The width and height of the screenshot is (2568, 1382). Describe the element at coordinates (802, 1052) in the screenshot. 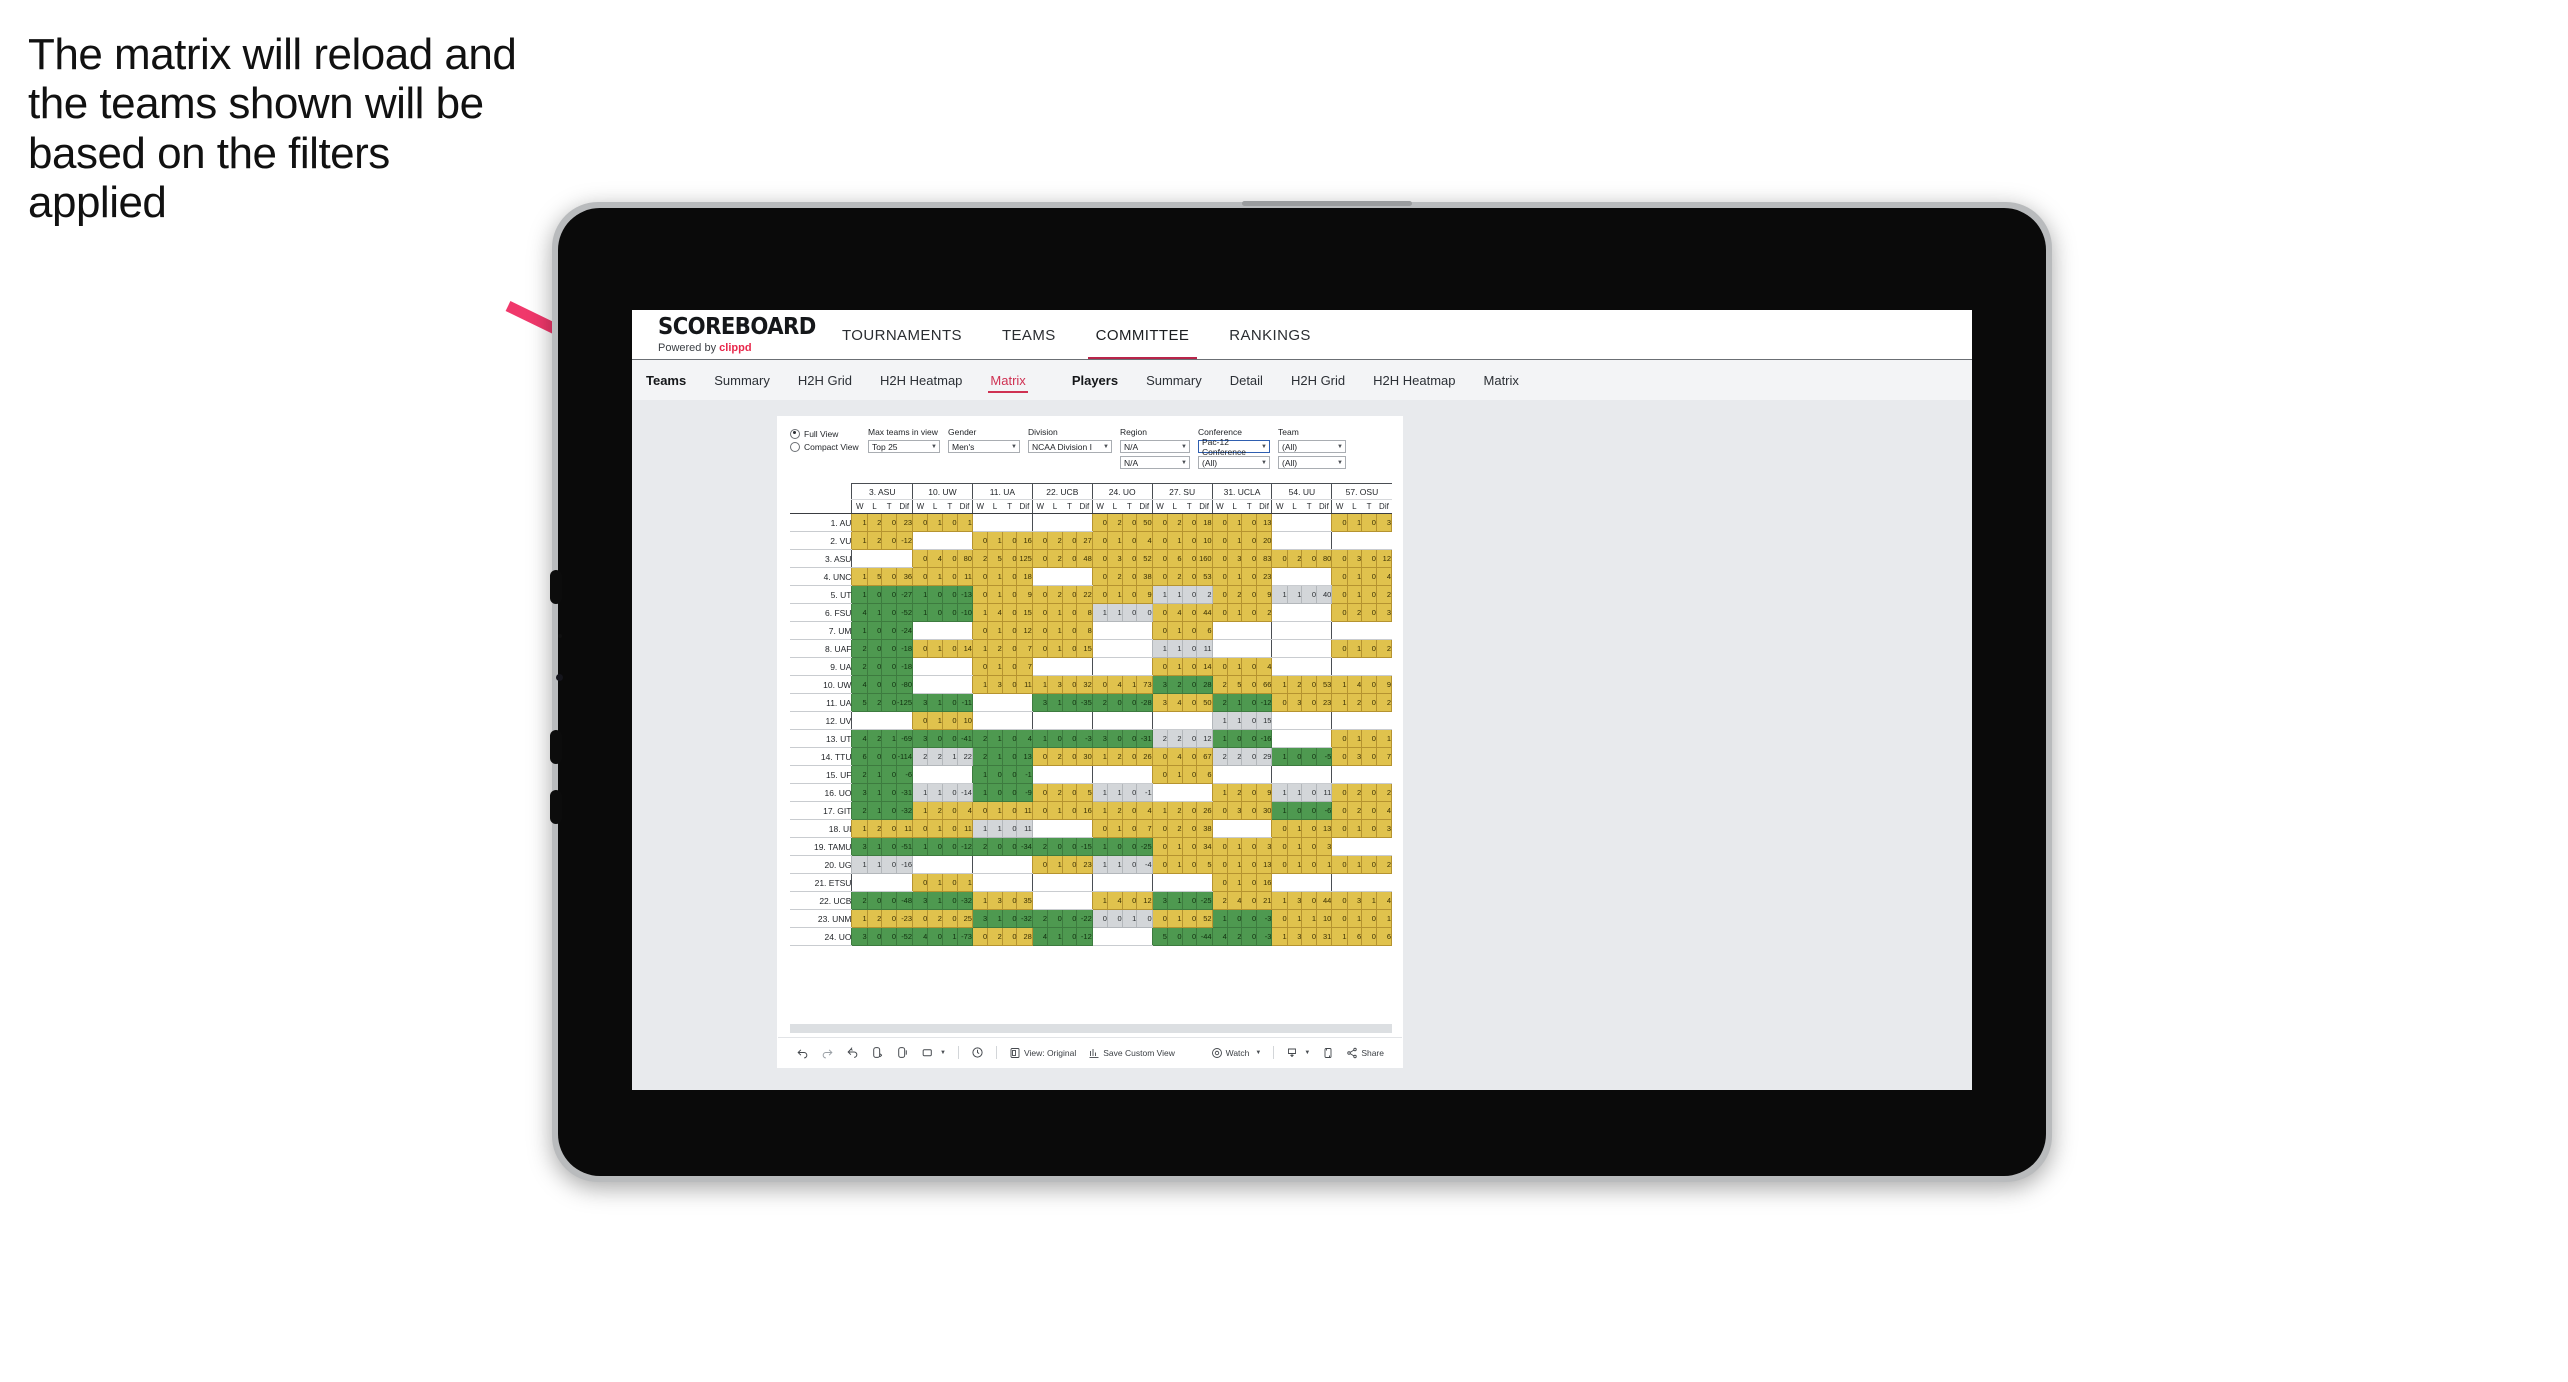

I see `undo-button` at that location.